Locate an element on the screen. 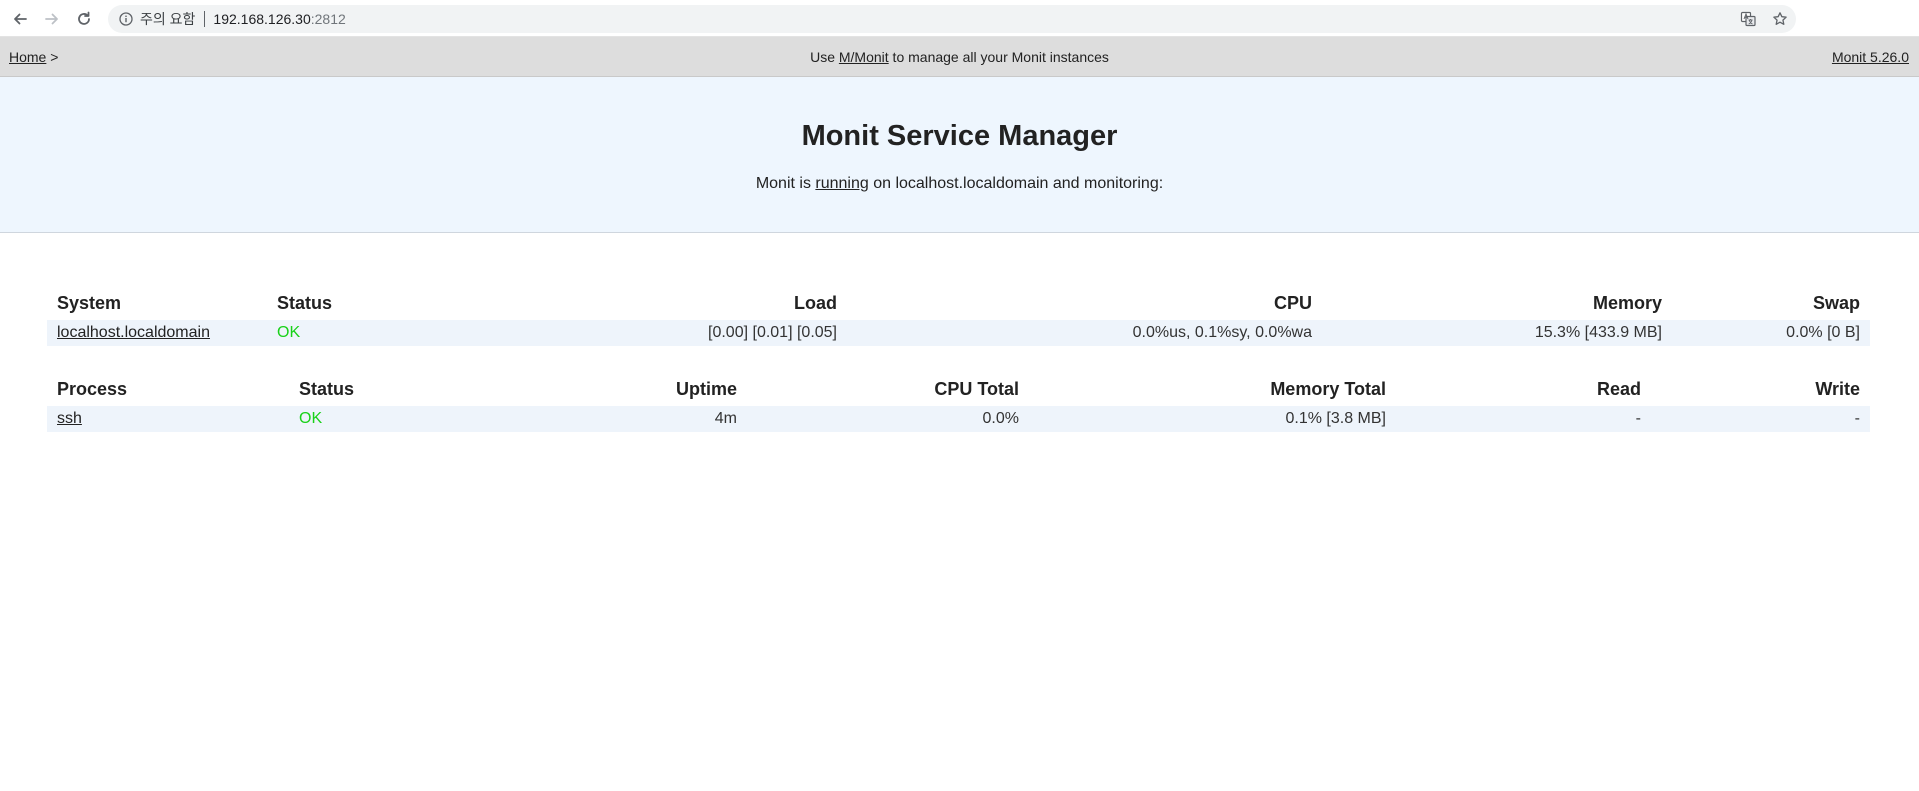  reload-icon is located at coordinates (84, 18).